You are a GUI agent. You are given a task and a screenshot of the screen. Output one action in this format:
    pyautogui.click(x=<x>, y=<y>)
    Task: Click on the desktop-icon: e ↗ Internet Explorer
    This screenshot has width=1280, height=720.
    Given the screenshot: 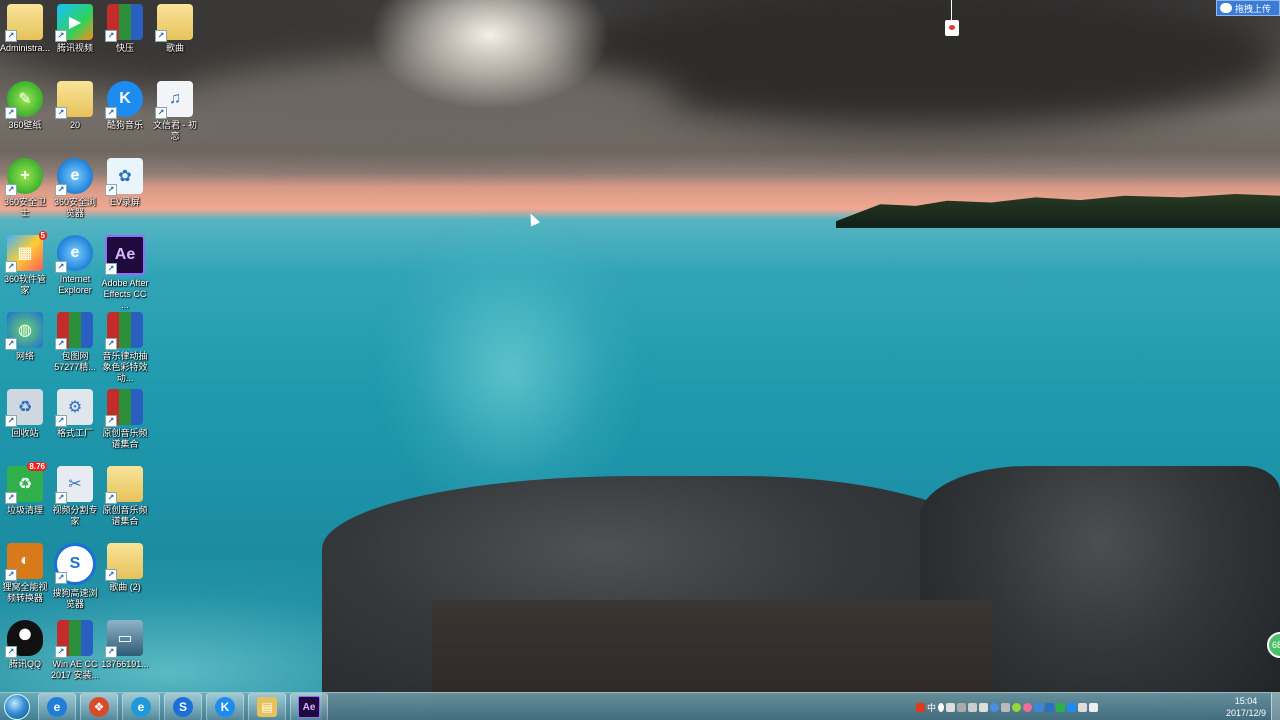 What is the action you would take?
    pyautogui.click(x=75, y=265)
    